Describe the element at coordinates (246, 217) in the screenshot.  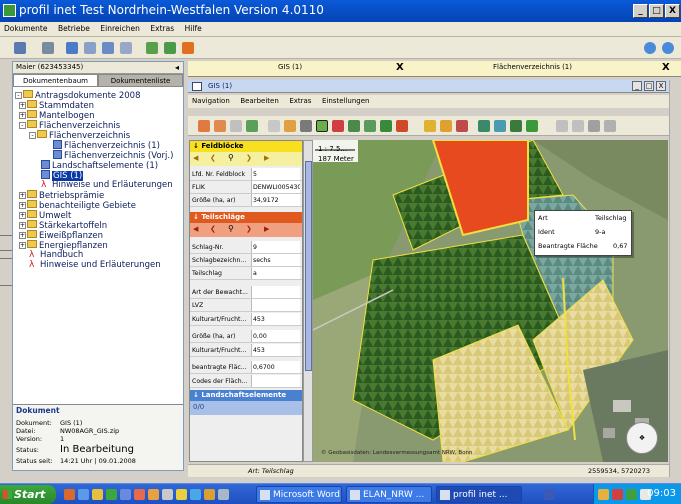
I see `section-header: ↓ Teilschläge` at that location.